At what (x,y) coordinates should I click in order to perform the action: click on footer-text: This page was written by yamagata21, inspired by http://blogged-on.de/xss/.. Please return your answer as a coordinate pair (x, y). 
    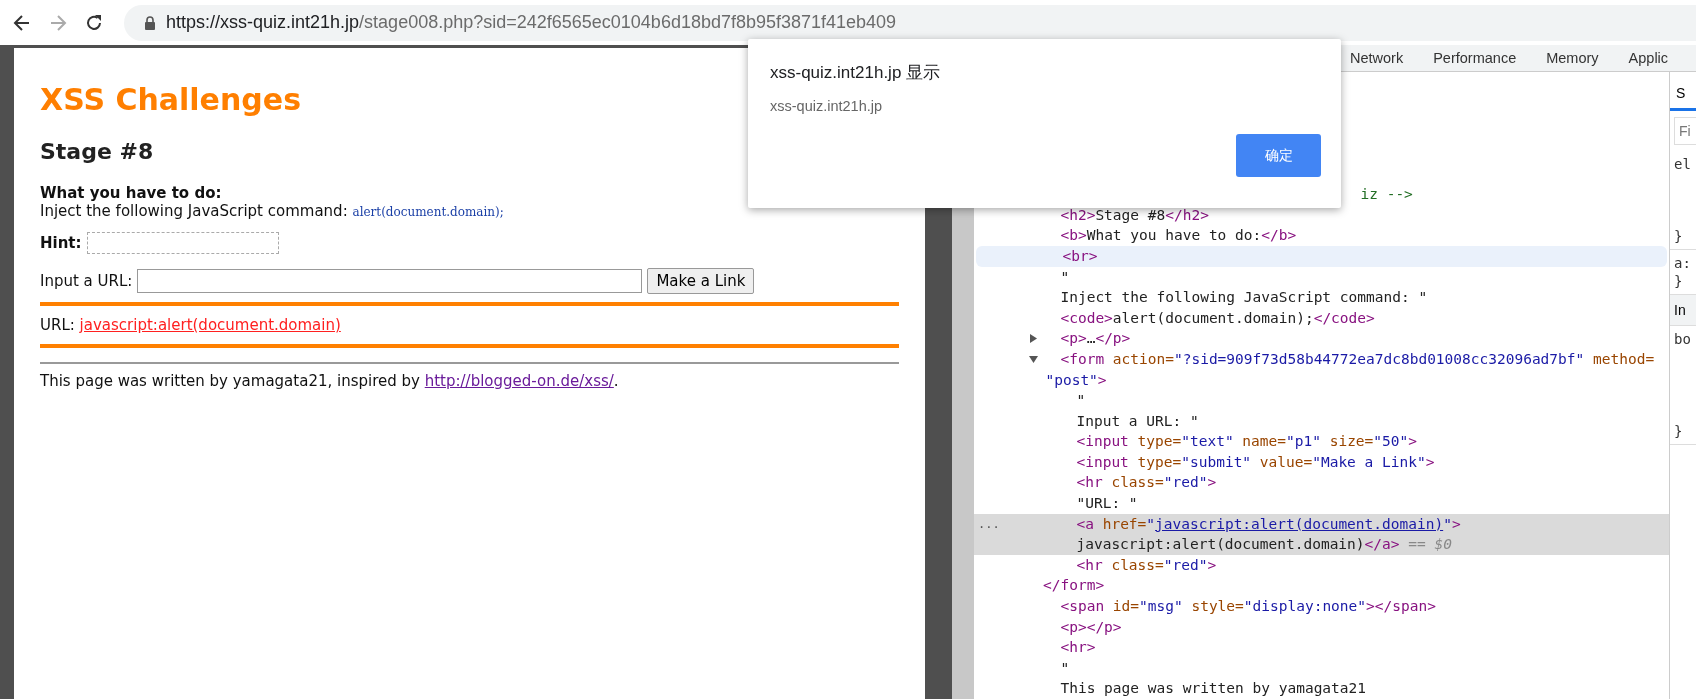
    Looking at the image, I should click on (330, 381).